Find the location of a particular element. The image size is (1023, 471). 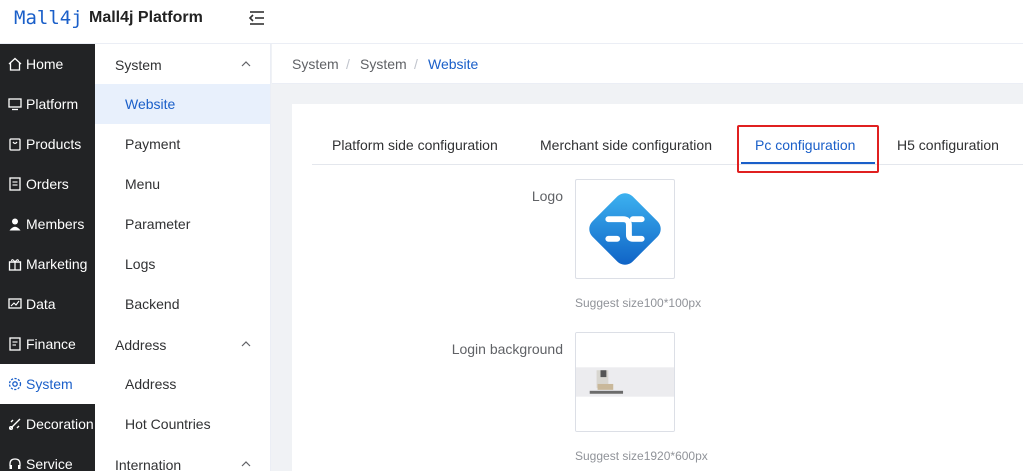

submenu-item-logs: Logs is located at coordinates (182, 264).